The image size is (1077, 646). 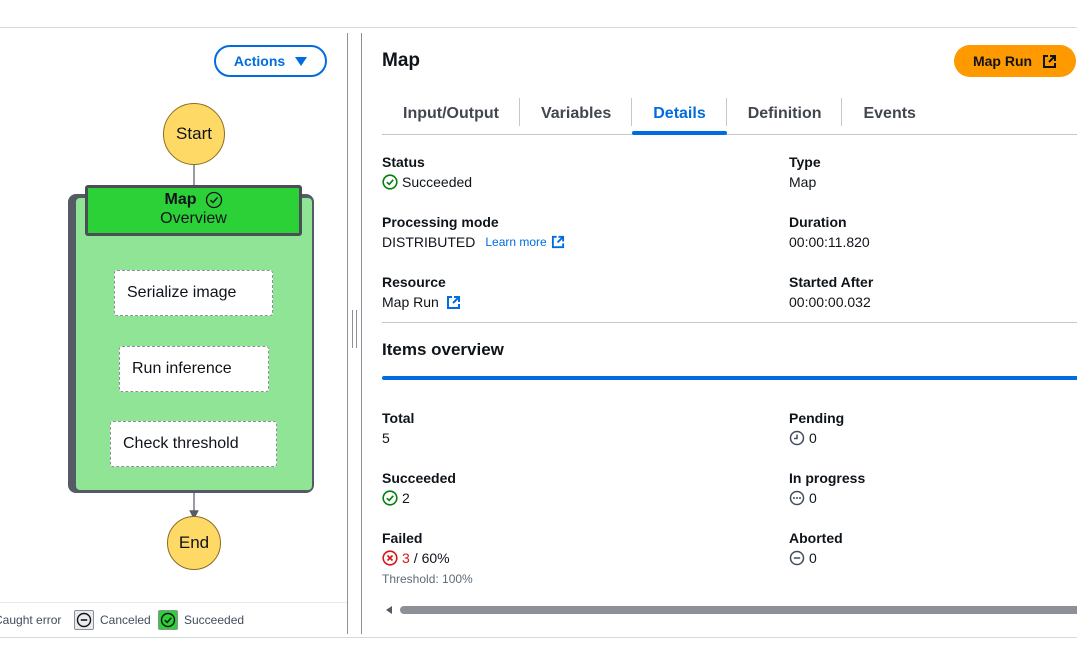 I want to click on resource-value: Map Run, so click(x=410, y=302).